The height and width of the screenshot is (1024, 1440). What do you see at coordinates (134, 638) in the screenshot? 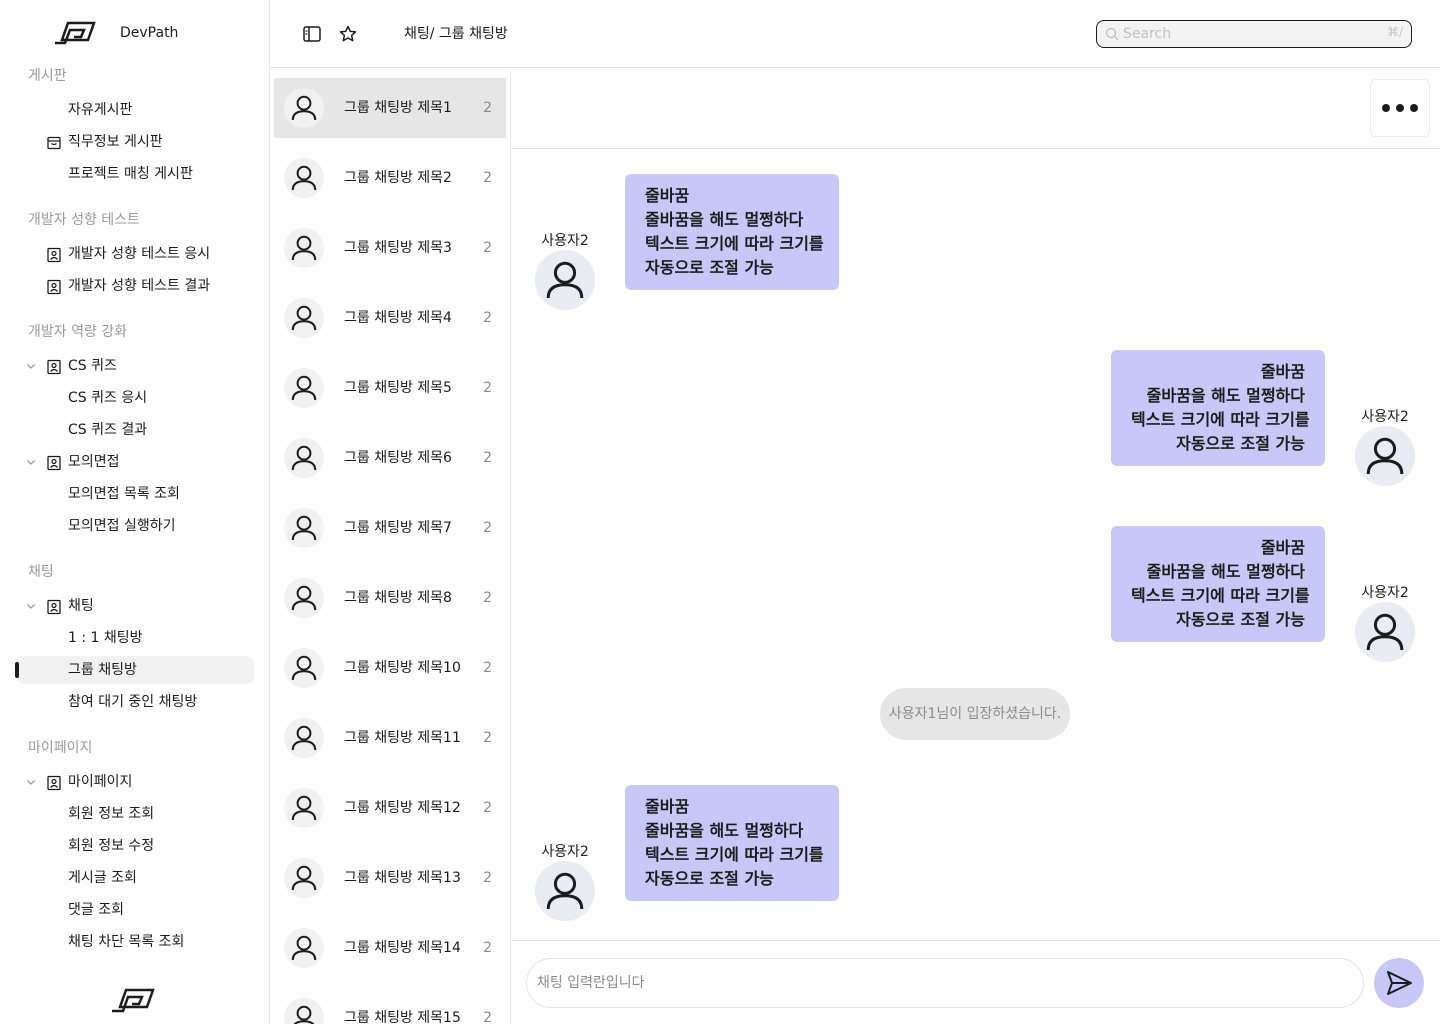
I see `sidebar-item: 1 : 1 채팅방` at bounding box center [134, 638].